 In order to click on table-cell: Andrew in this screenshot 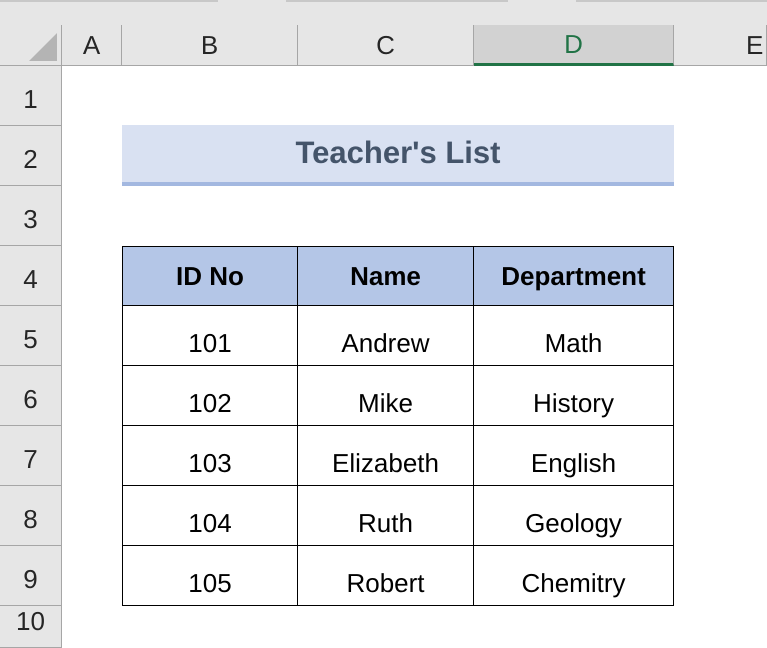, I will do `click(386, 336)`.